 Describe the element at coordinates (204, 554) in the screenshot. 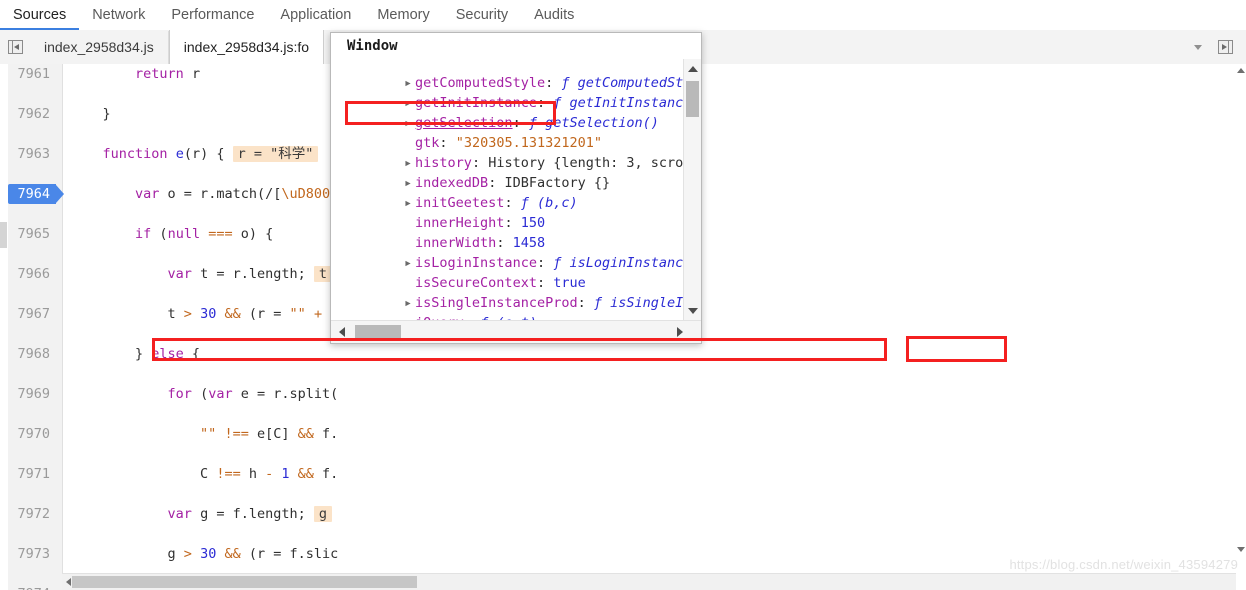

I see `line-code: g > 30 && (r = f.slic` at that location.